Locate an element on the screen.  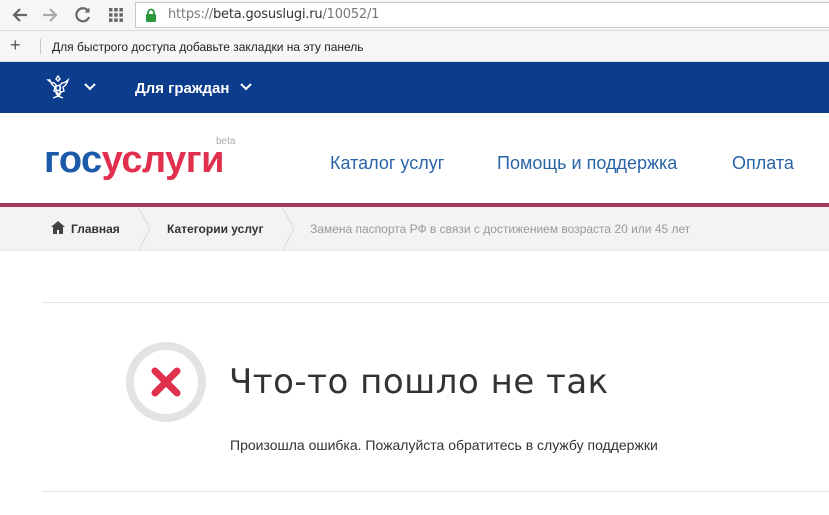
add-bookmark-icon: + is located at coordinates (15, 45).